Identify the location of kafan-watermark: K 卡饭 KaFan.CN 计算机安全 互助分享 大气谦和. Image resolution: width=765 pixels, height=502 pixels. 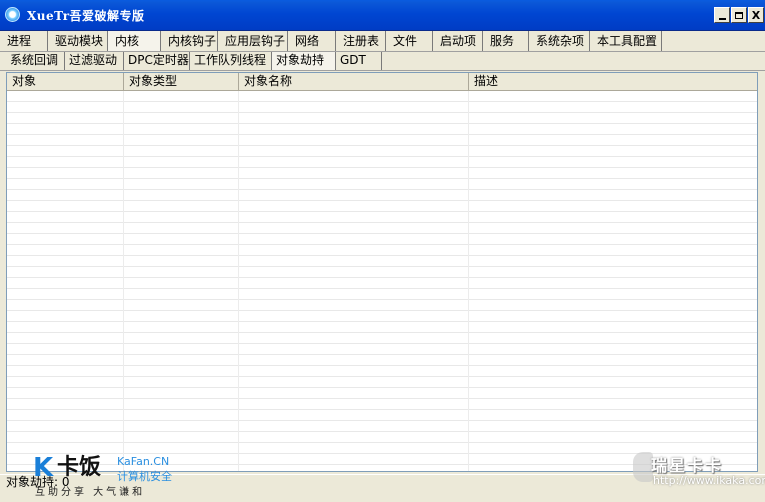
(108, 476).